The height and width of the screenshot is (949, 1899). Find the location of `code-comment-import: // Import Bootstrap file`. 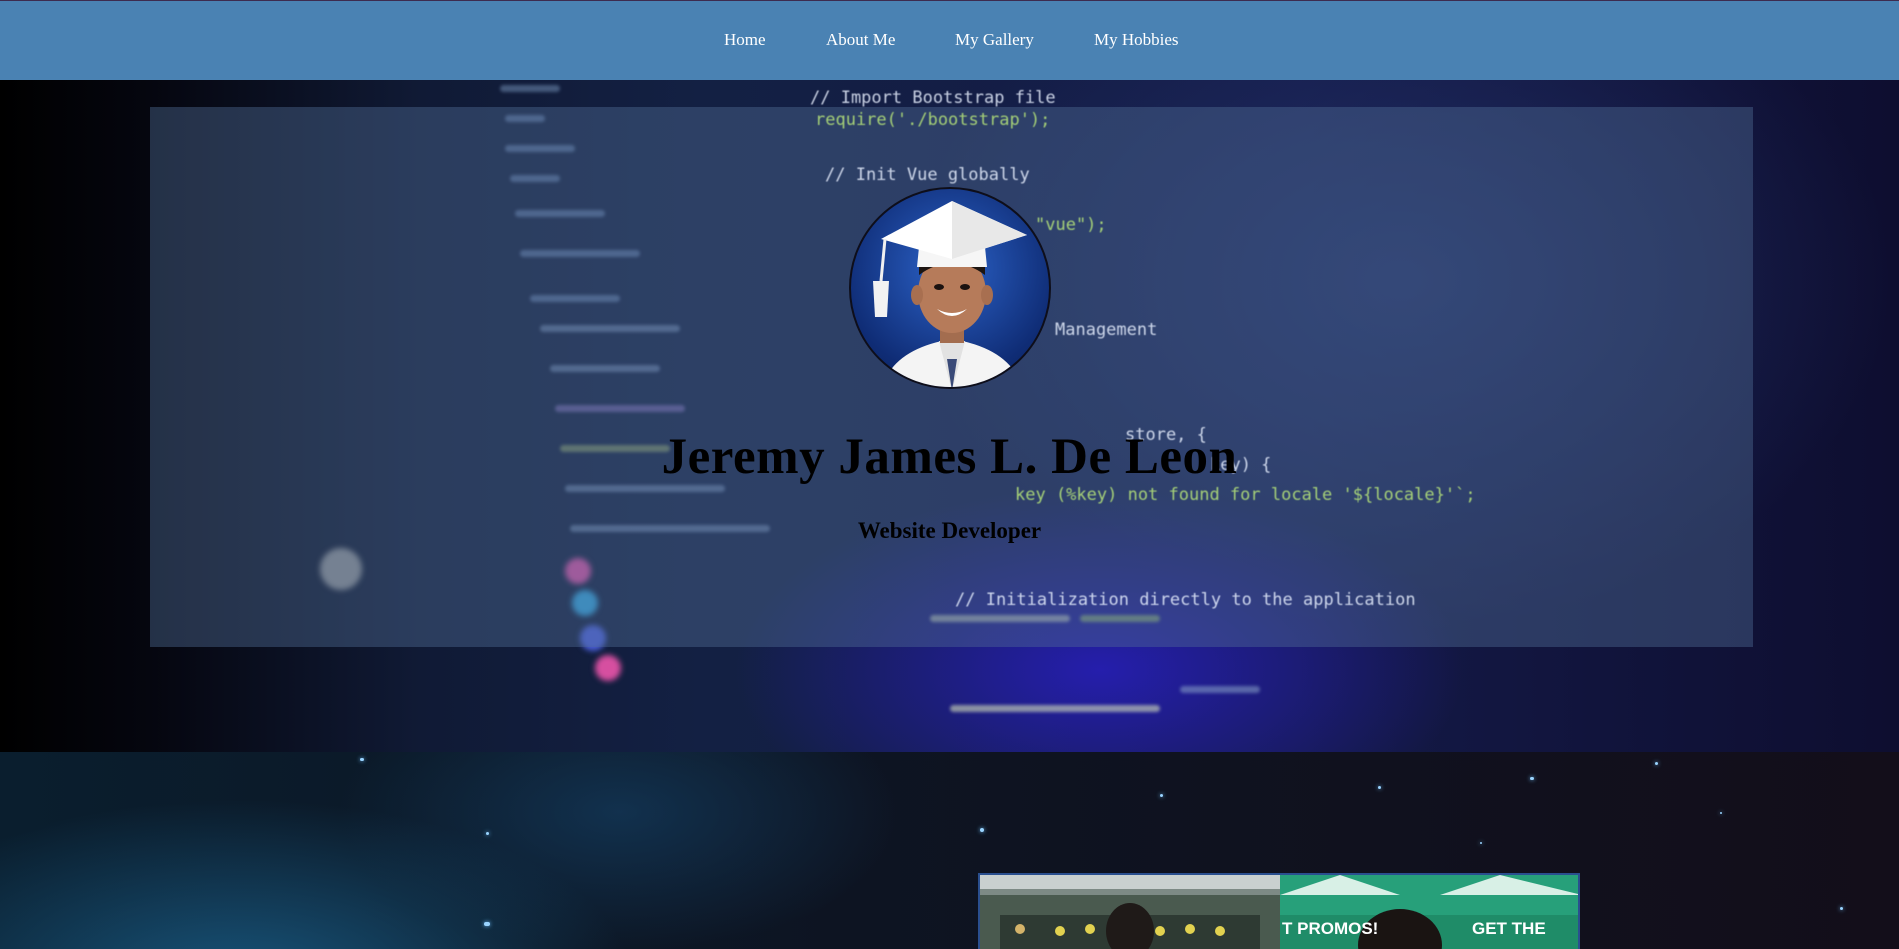

code-comment-import: // Import Bootstrap file is located at coordinates (933, 98).